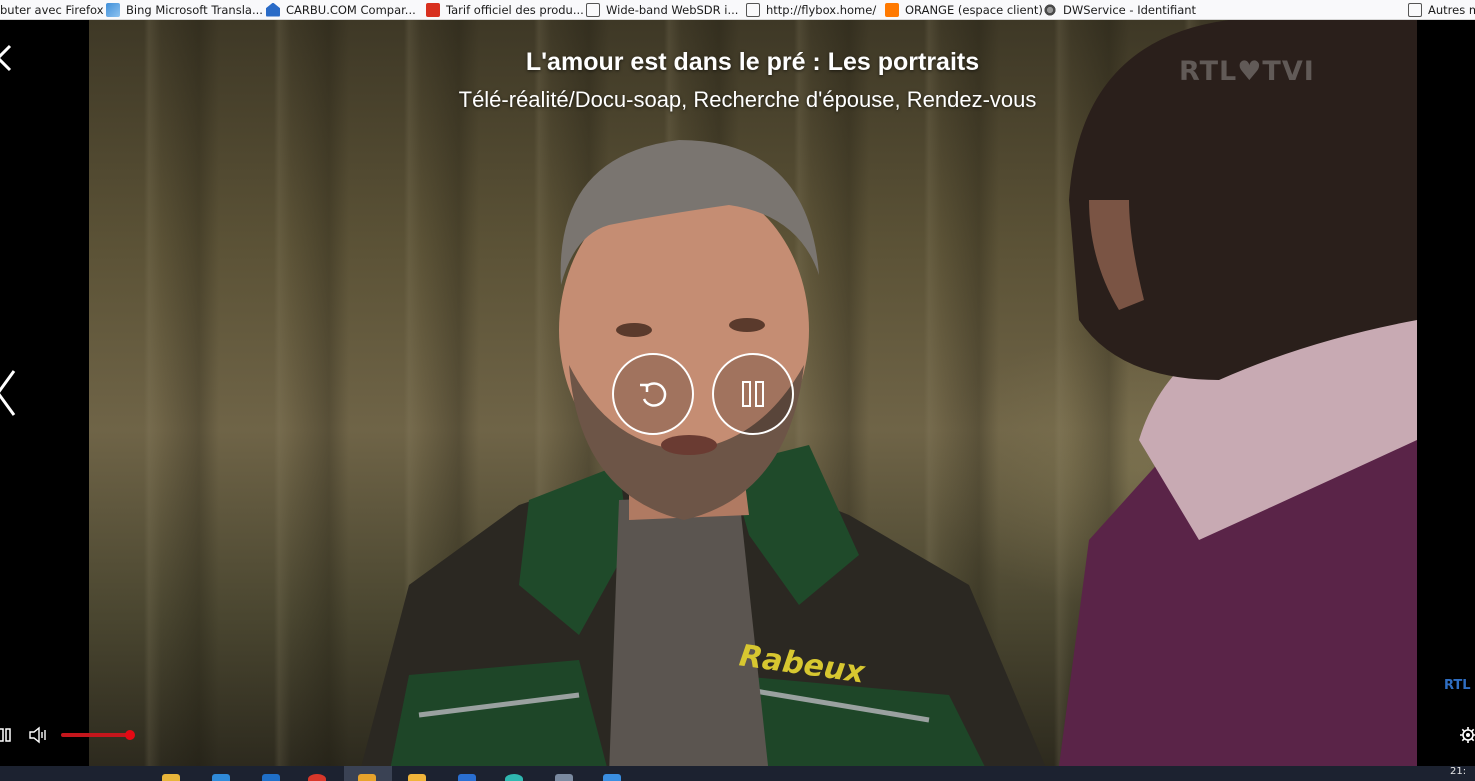  I want to click on other-bookmarks-label: Autres m, so click(1451, 9).